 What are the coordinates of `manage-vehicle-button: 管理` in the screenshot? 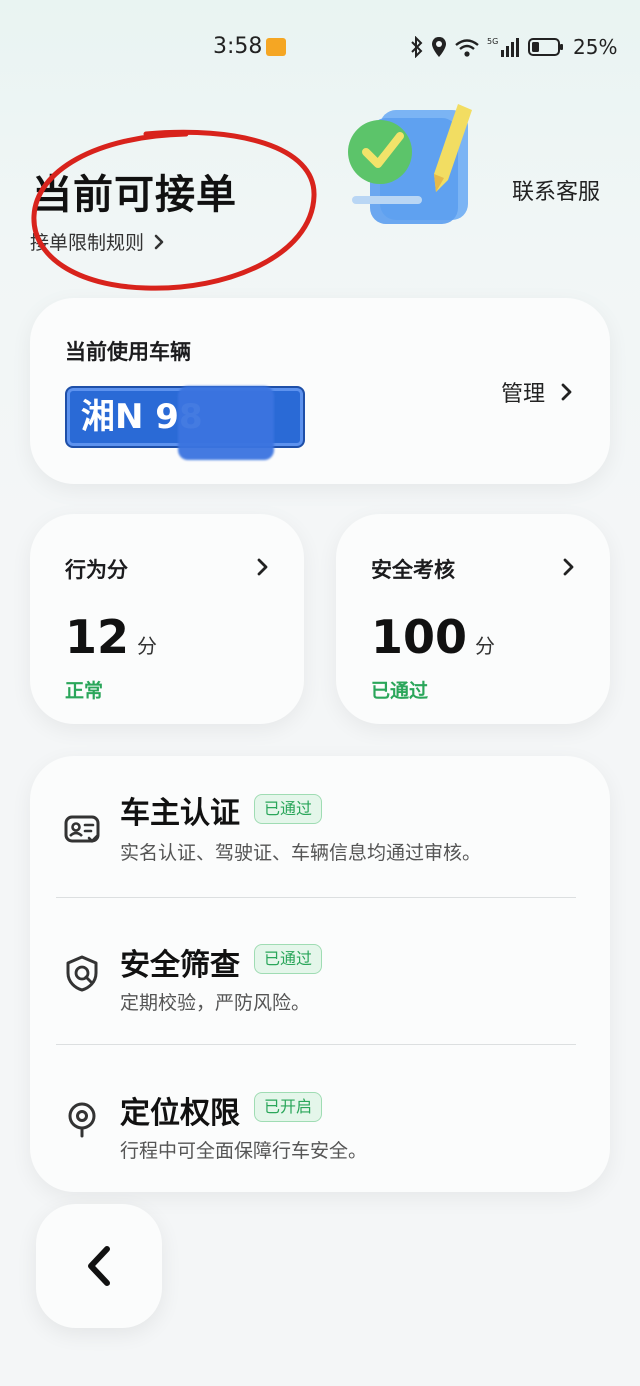 It's located at (536, 392).